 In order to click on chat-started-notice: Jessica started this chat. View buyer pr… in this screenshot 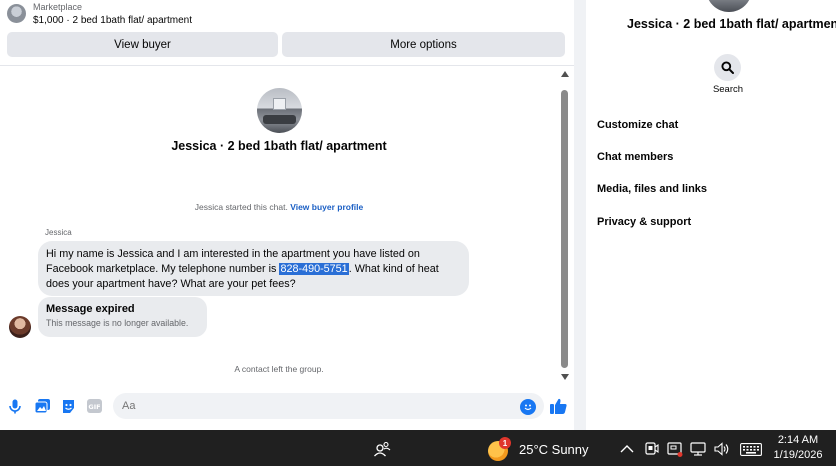, I will do `click(279, 207)`.